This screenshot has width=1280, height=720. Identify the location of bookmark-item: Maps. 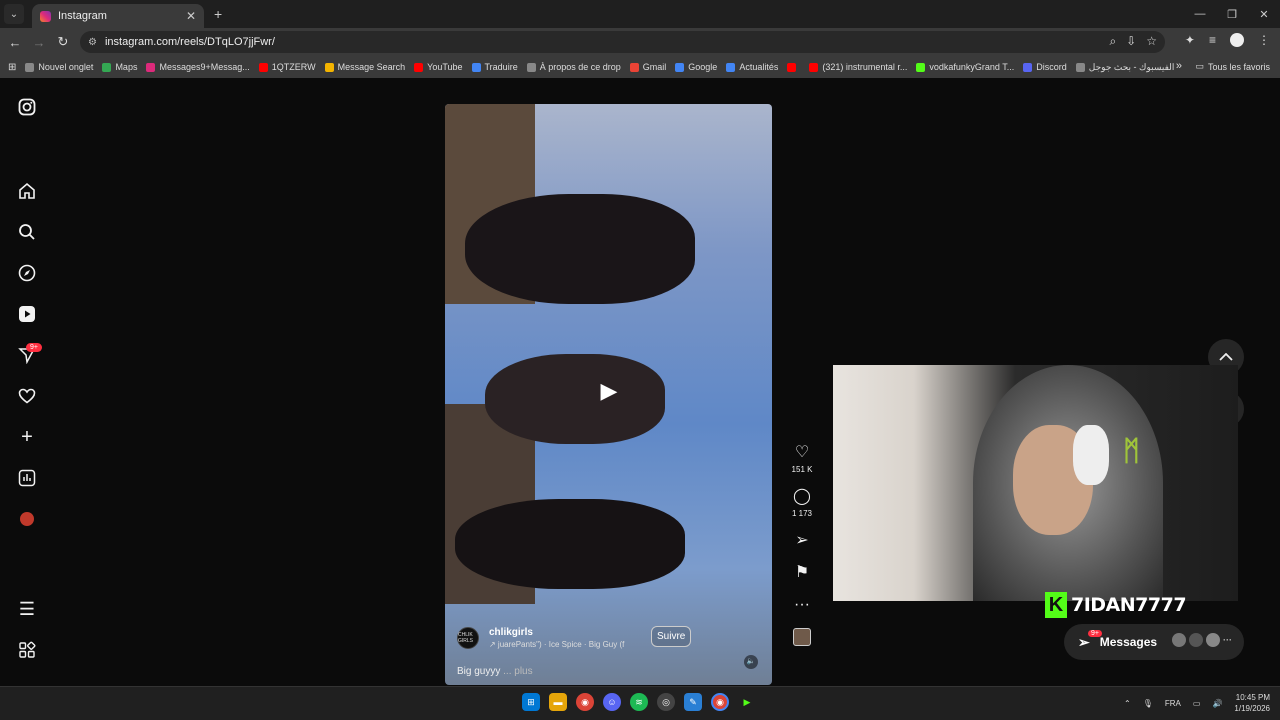
(119, 67).